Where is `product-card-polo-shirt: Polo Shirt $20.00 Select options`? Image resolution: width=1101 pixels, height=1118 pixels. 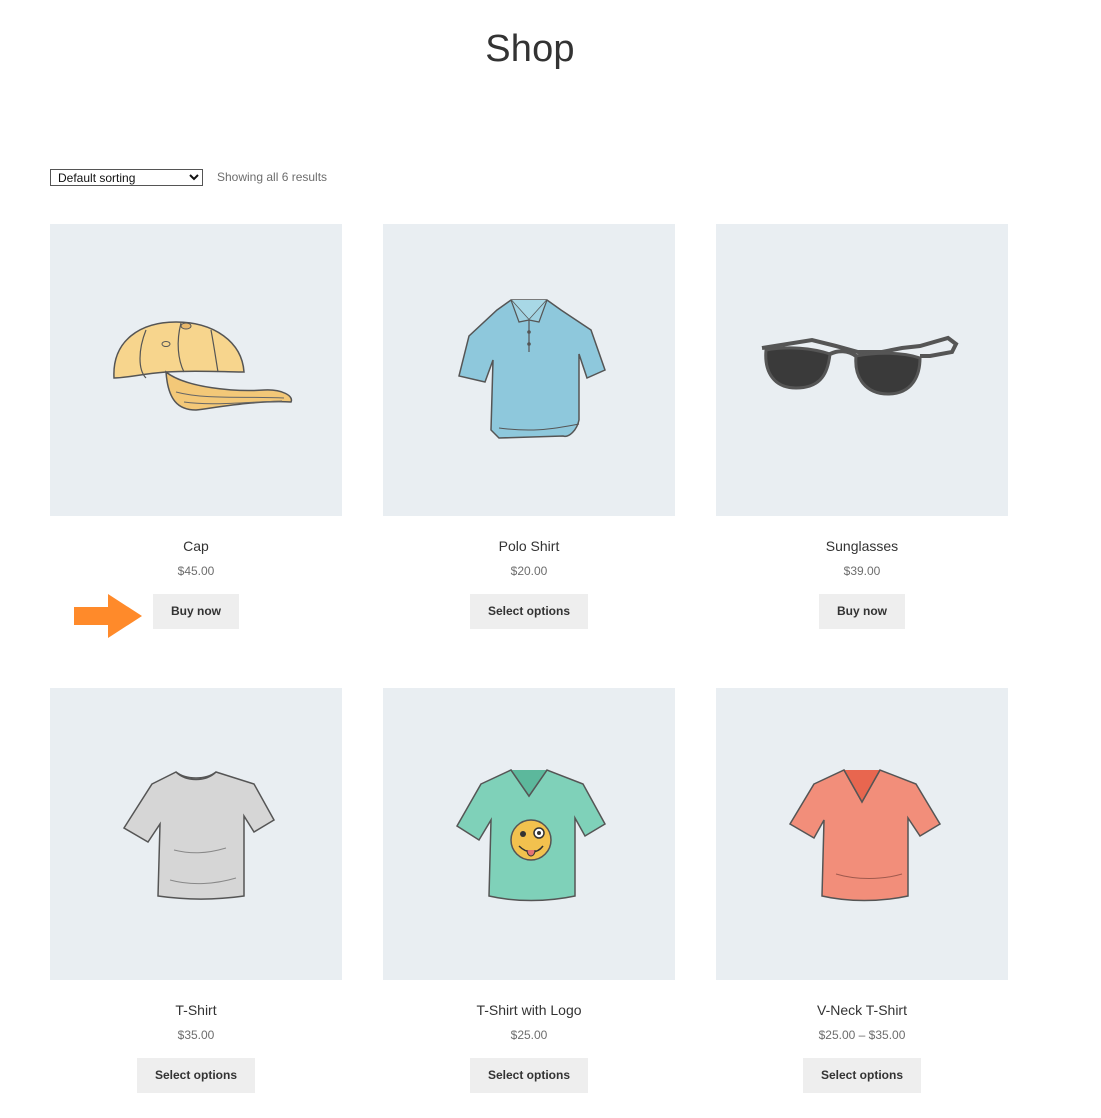 product-card-polo-shirt: Polo Shirt $20.00 Select options is located at coordinates (529, 426).